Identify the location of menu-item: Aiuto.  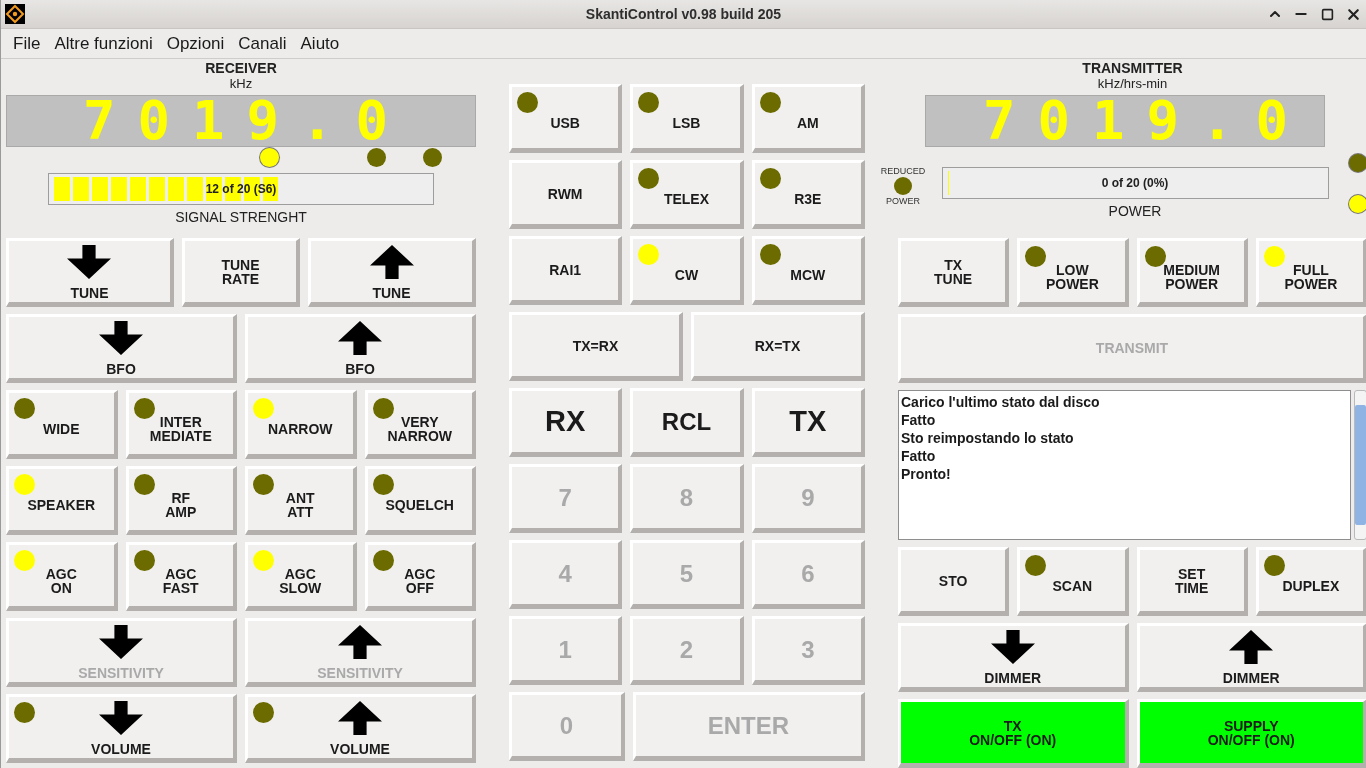
(320, 43).